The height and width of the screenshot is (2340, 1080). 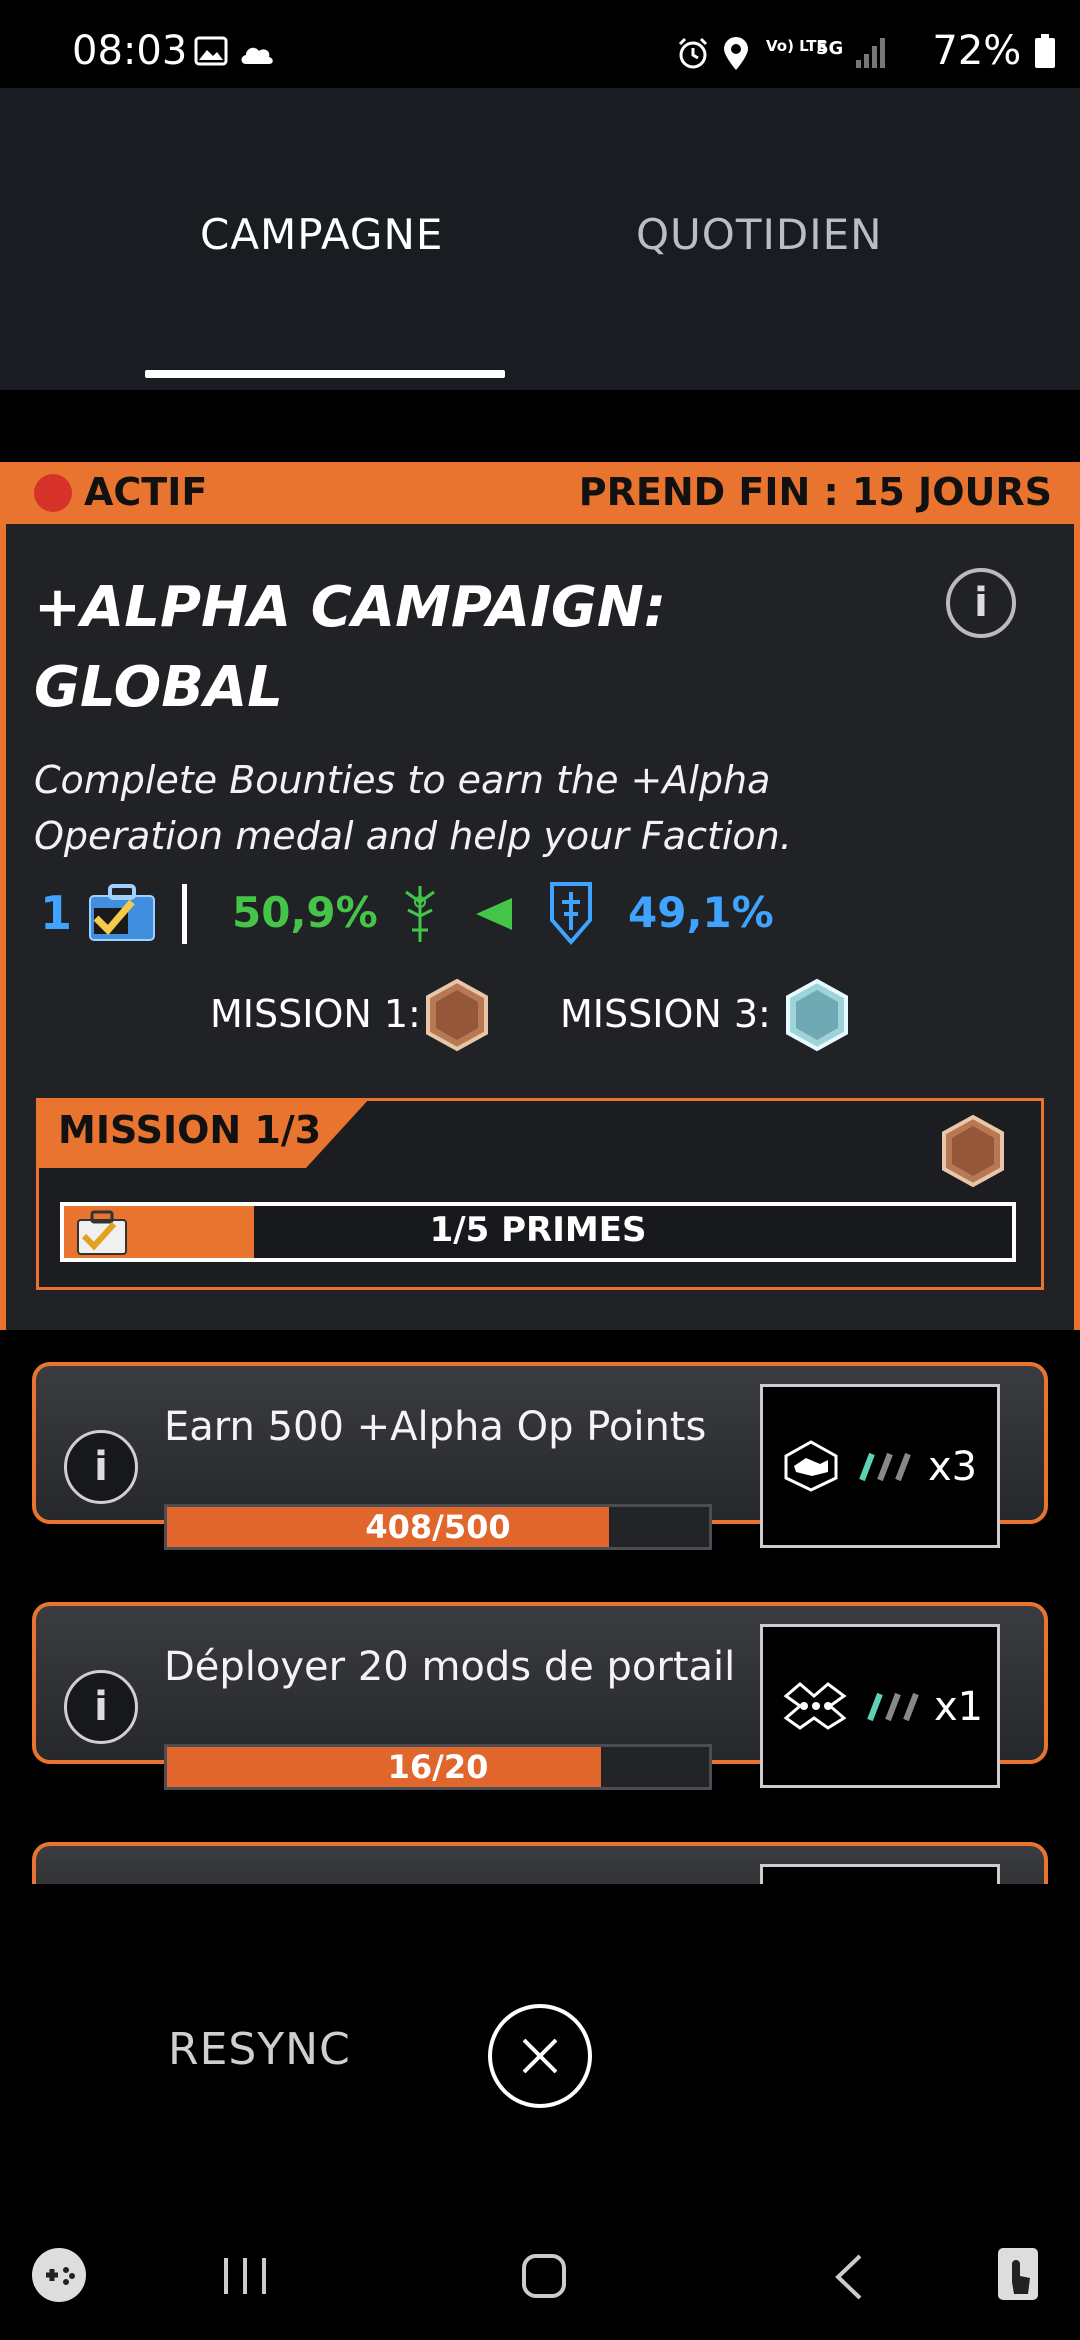 I want to click on campaign-status-label: ACTIF, so click(x=146, y=492).